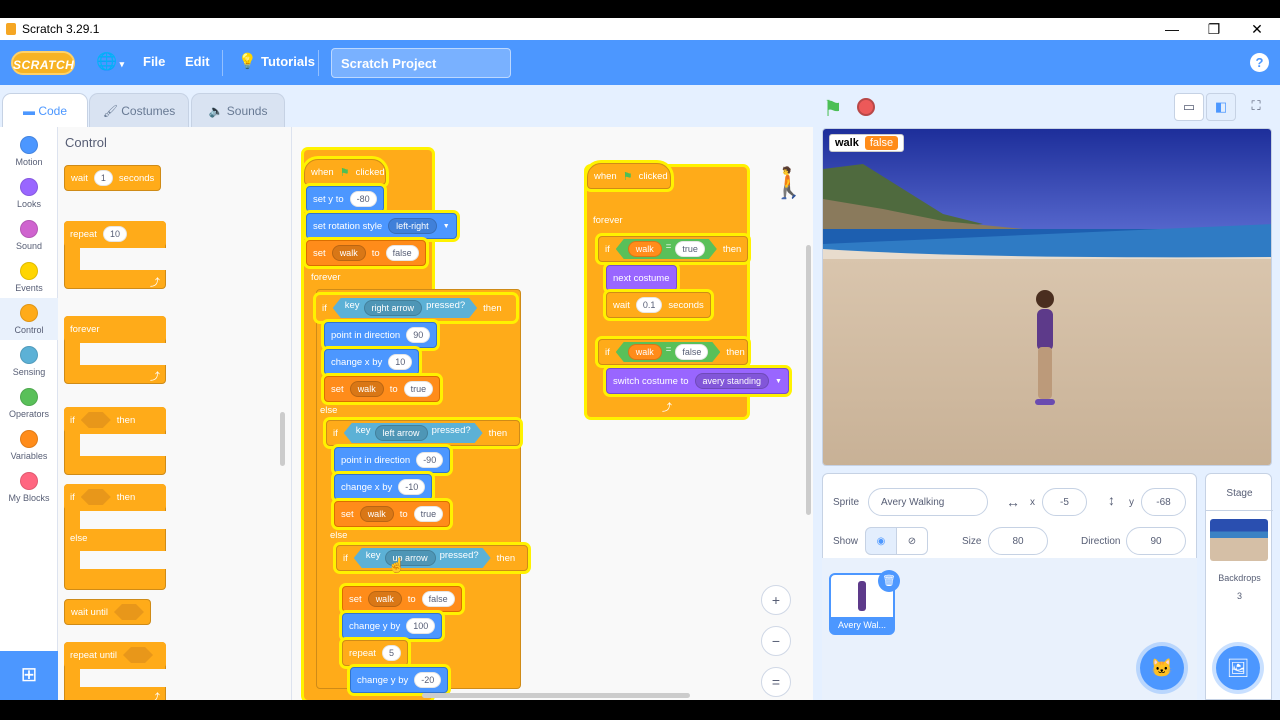 This screenshot has width=1280, height=720. Describe the element at coordinates (1214, 29) in the screenshot. I see `maximize-button: ❐` at that location.